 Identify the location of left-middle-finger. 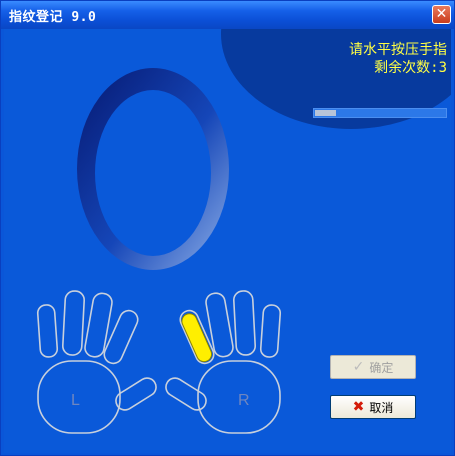
(98, 325).